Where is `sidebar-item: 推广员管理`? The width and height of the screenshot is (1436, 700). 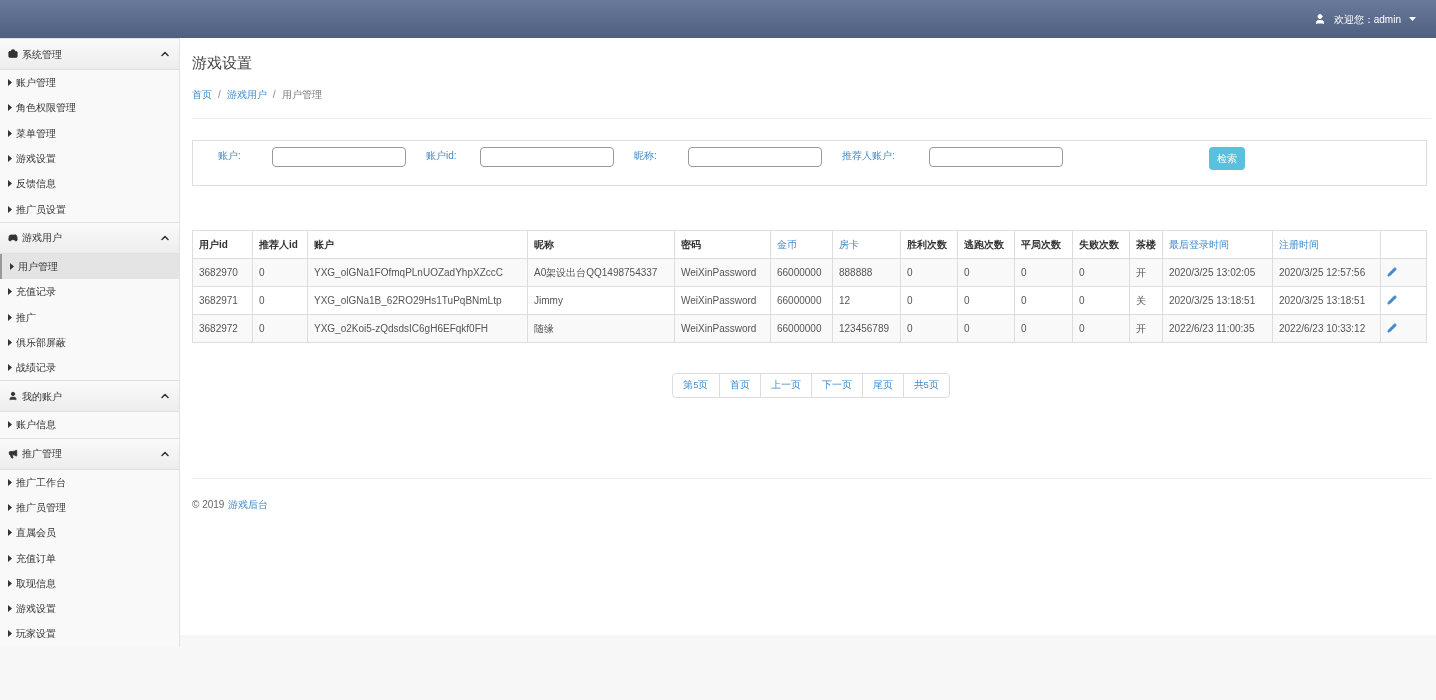 sidebar-item: 推广员管理 is located at coordinates (89, 507).